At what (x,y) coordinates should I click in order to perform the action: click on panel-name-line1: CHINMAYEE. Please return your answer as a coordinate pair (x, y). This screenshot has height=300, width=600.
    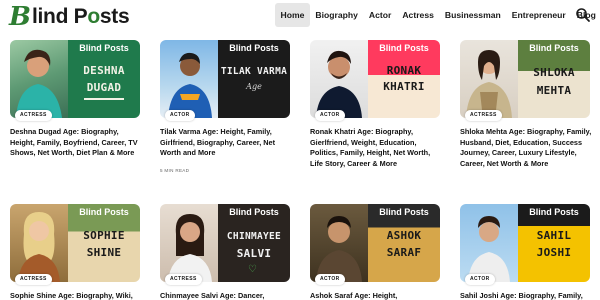
    Looking at the image, I should click on (254, 236).